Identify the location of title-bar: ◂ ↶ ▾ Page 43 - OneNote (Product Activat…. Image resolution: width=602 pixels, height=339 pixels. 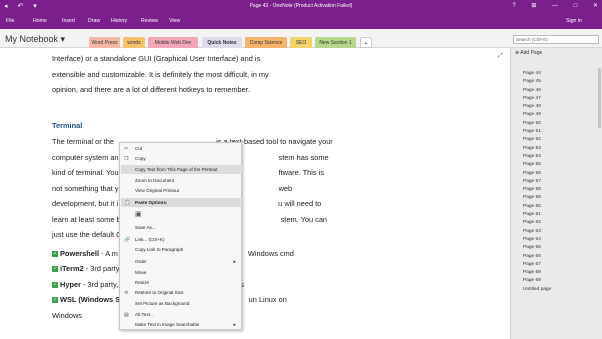
(301, 6).